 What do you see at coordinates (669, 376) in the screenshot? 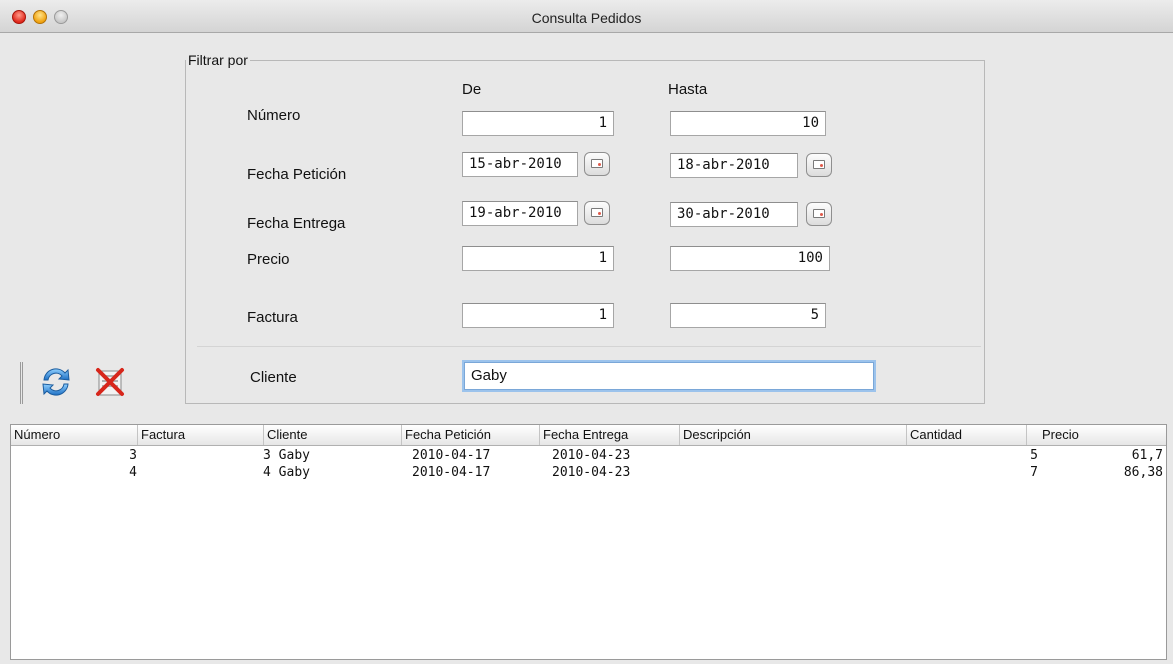
I see `cliente-input: Gaby` at bounding box center [669, 376].